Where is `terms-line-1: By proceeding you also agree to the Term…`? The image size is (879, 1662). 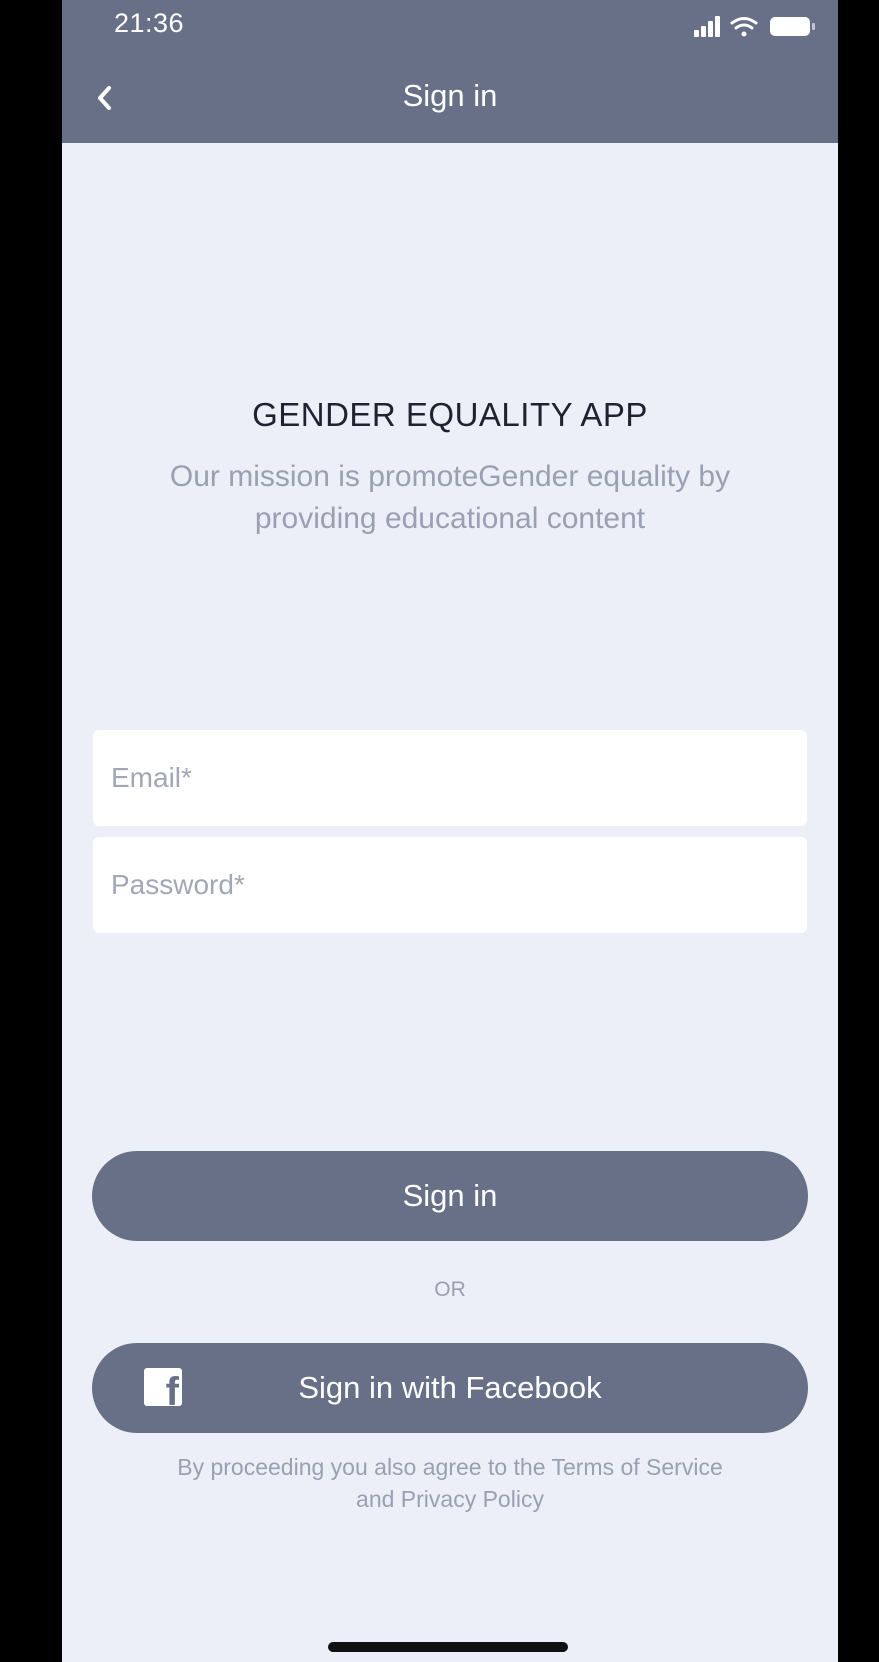 terms-line-1: By proceeding you also agree to the Term… is located at coordinates (450, 1467).